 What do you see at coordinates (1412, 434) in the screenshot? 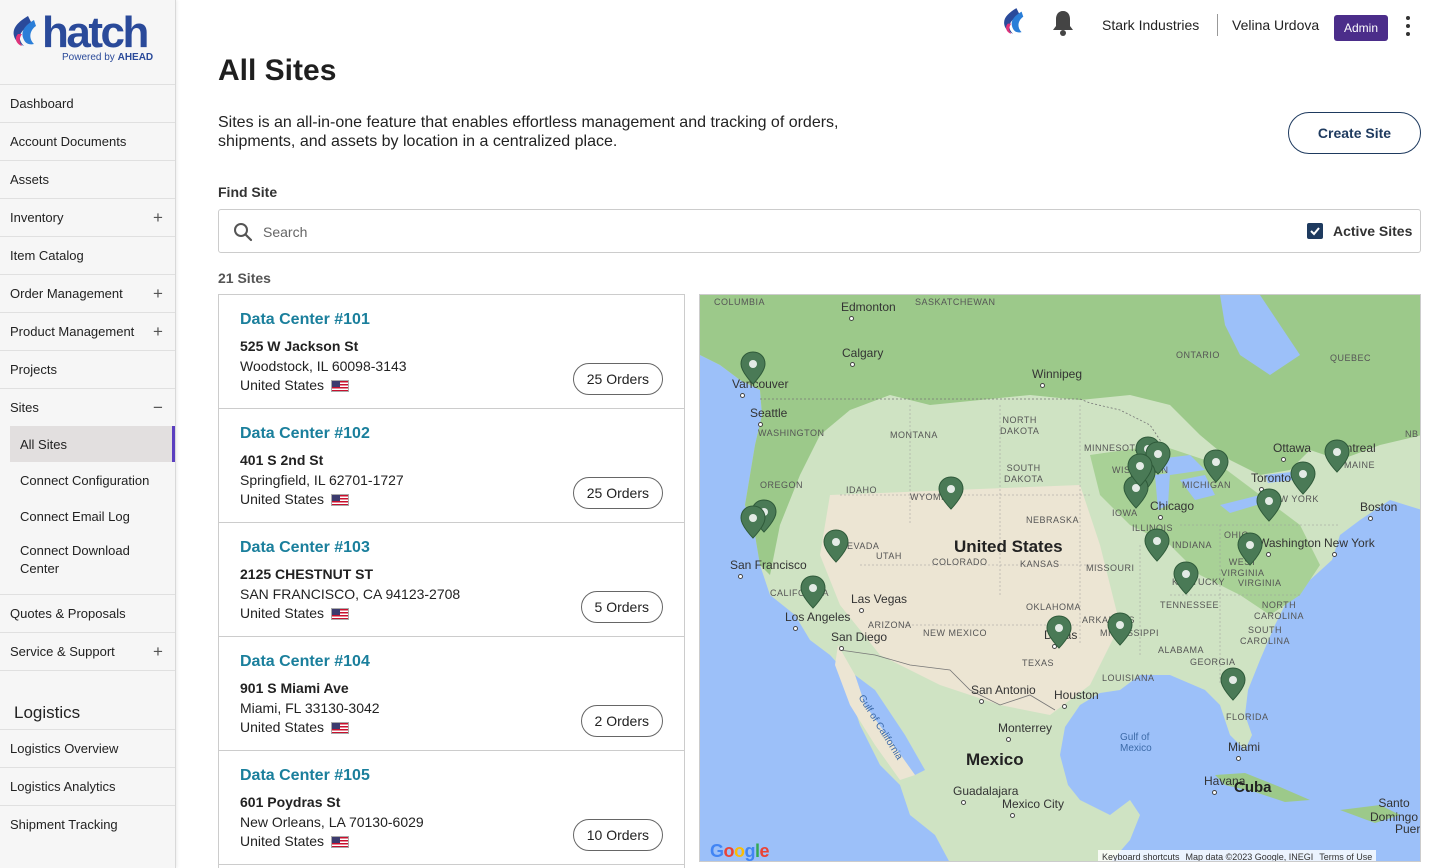
I see `map-region-label: NB` at bounding box center [1412, 434].